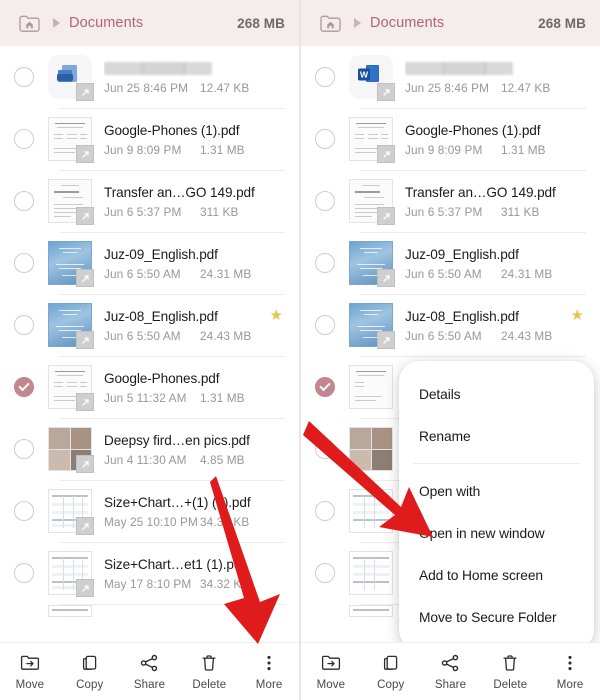 Image resolution: width=600 pixels, height=700 pixels. What do you see at coordinates (149, 611) in the screenshot?
I see `list-item-partial` at bounding box center [149, 611].